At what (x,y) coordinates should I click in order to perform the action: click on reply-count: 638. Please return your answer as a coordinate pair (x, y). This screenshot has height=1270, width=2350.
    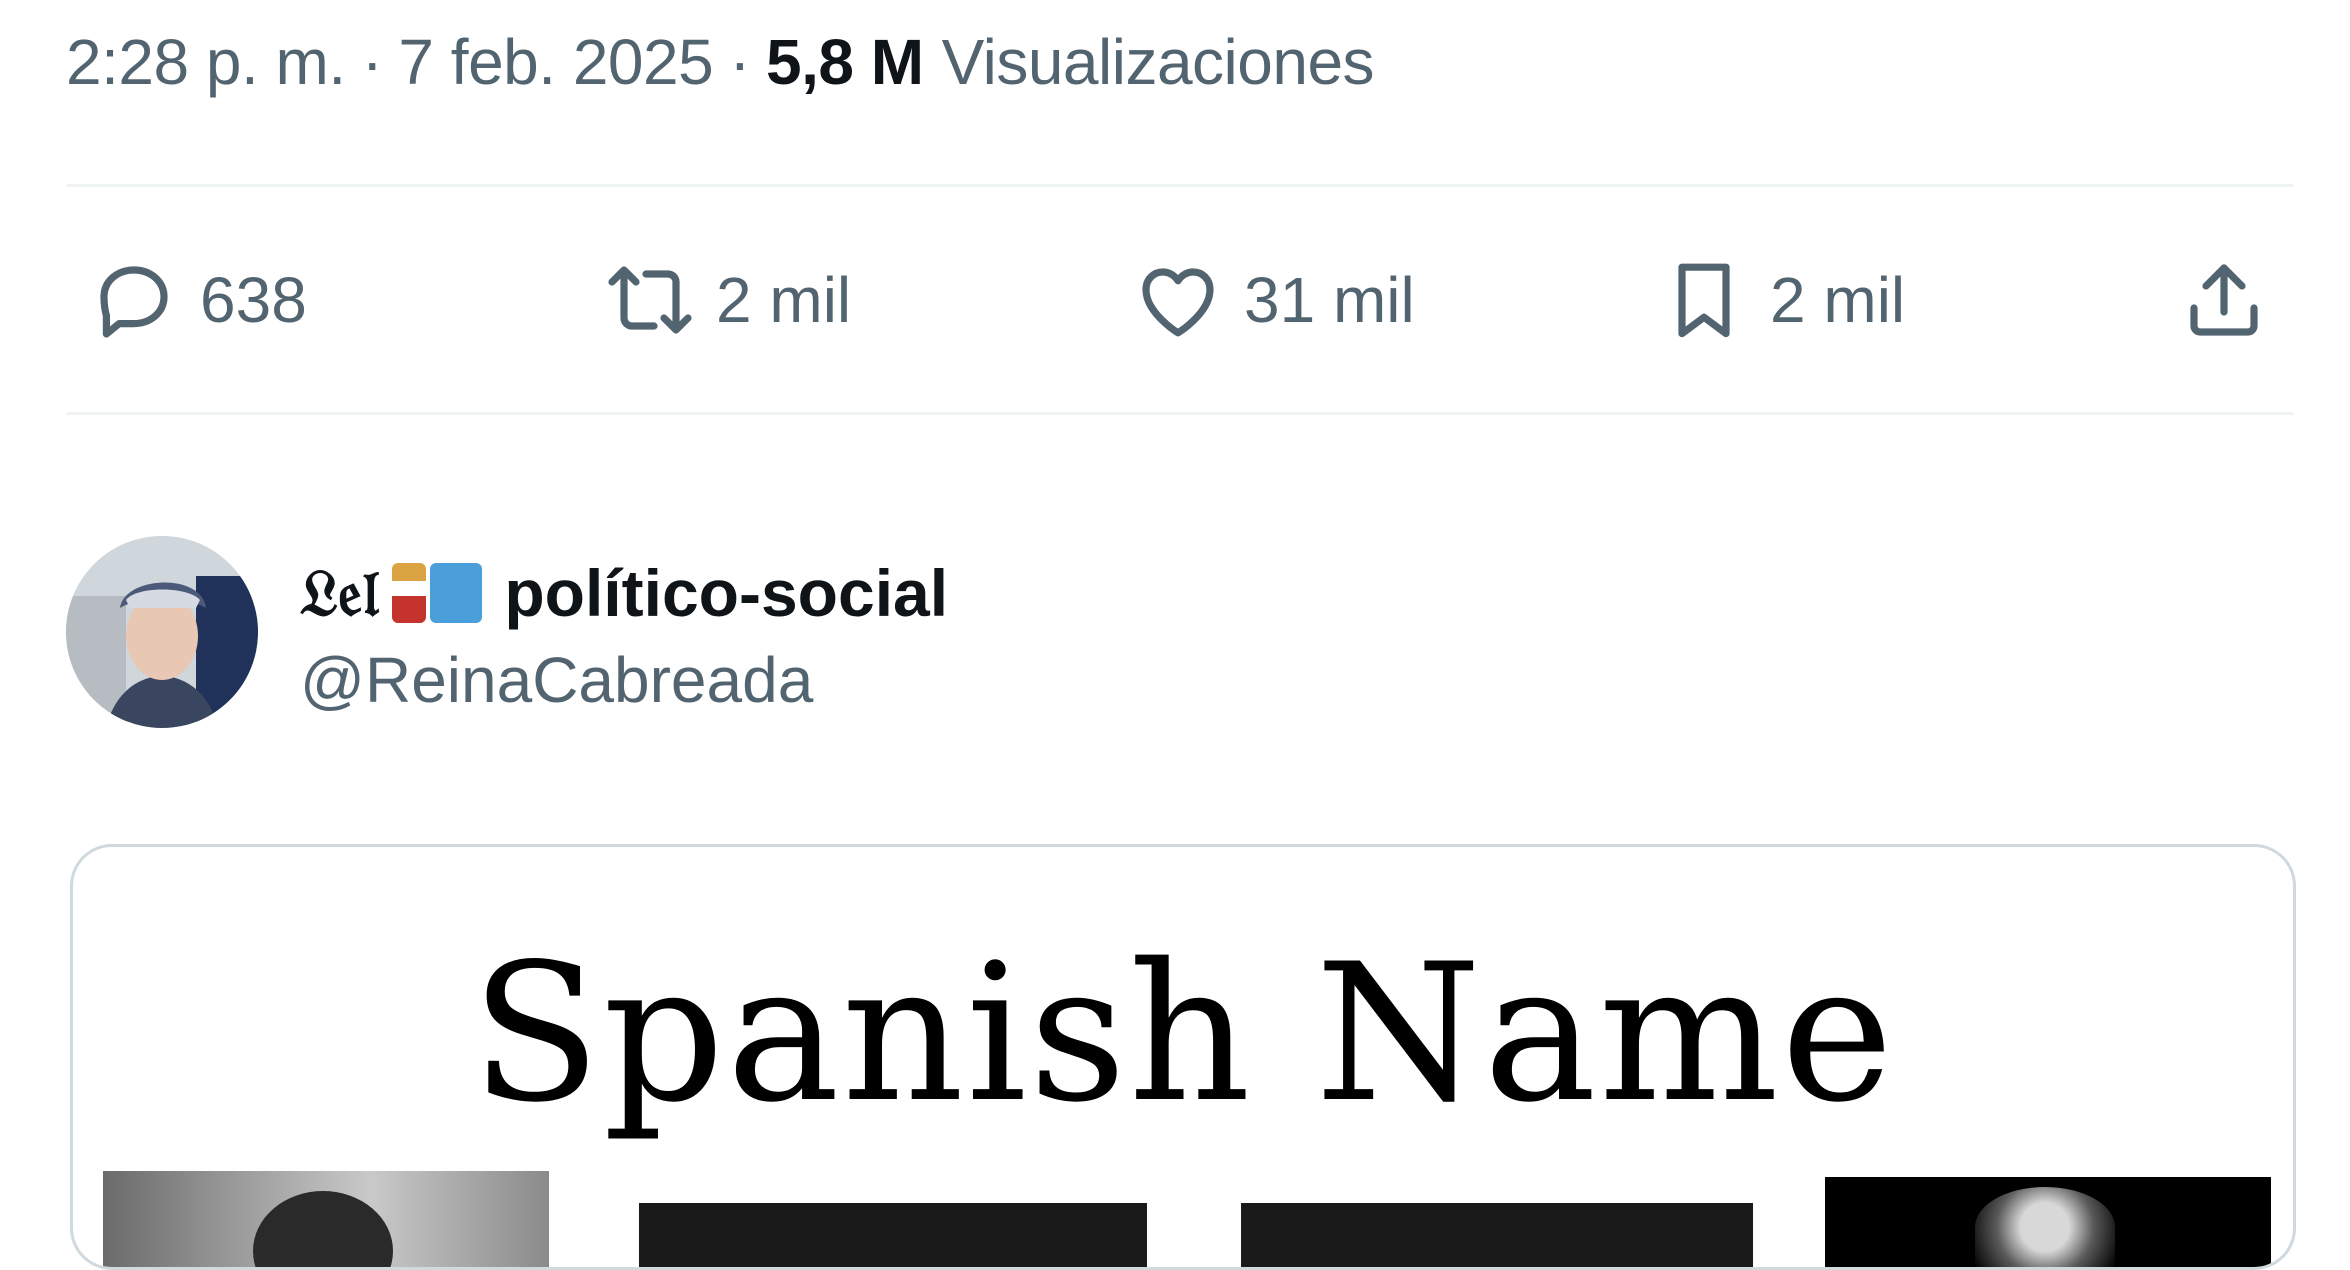
    Looking at the image, I should click on (253, 300).